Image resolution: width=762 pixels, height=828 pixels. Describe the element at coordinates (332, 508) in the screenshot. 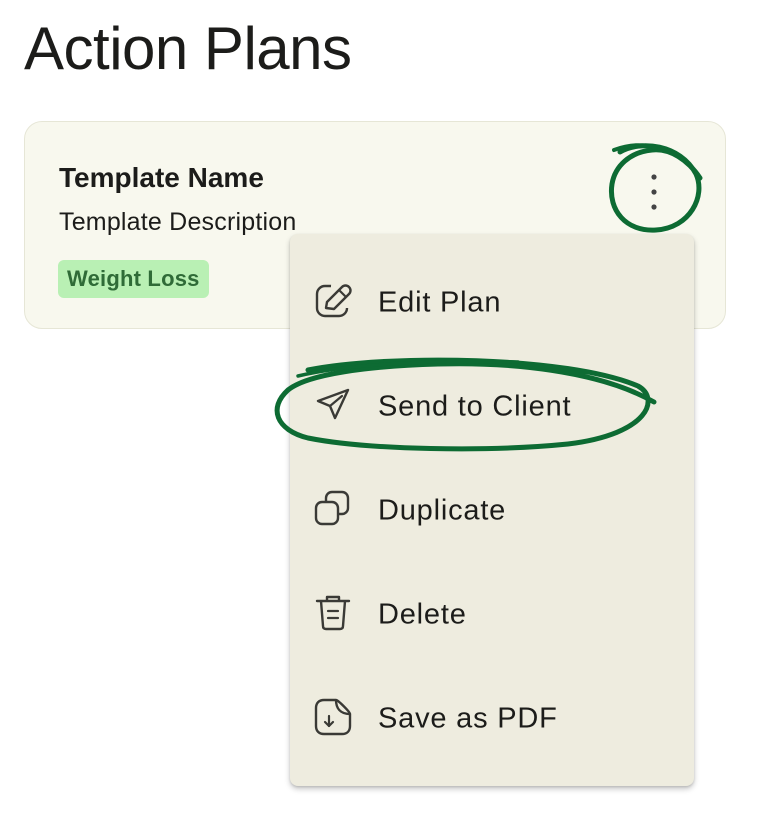

I see `duplicate-icon` at that location.